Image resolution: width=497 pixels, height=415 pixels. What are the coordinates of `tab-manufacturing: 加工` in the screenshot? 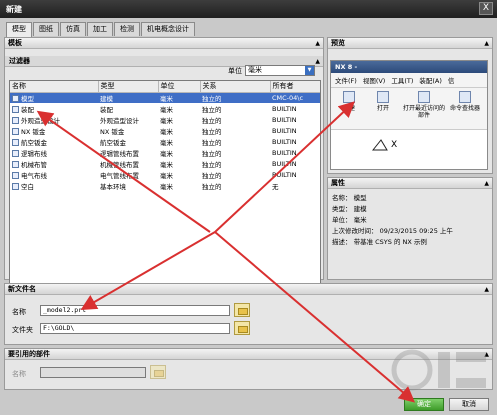 It's located at (100, 29).